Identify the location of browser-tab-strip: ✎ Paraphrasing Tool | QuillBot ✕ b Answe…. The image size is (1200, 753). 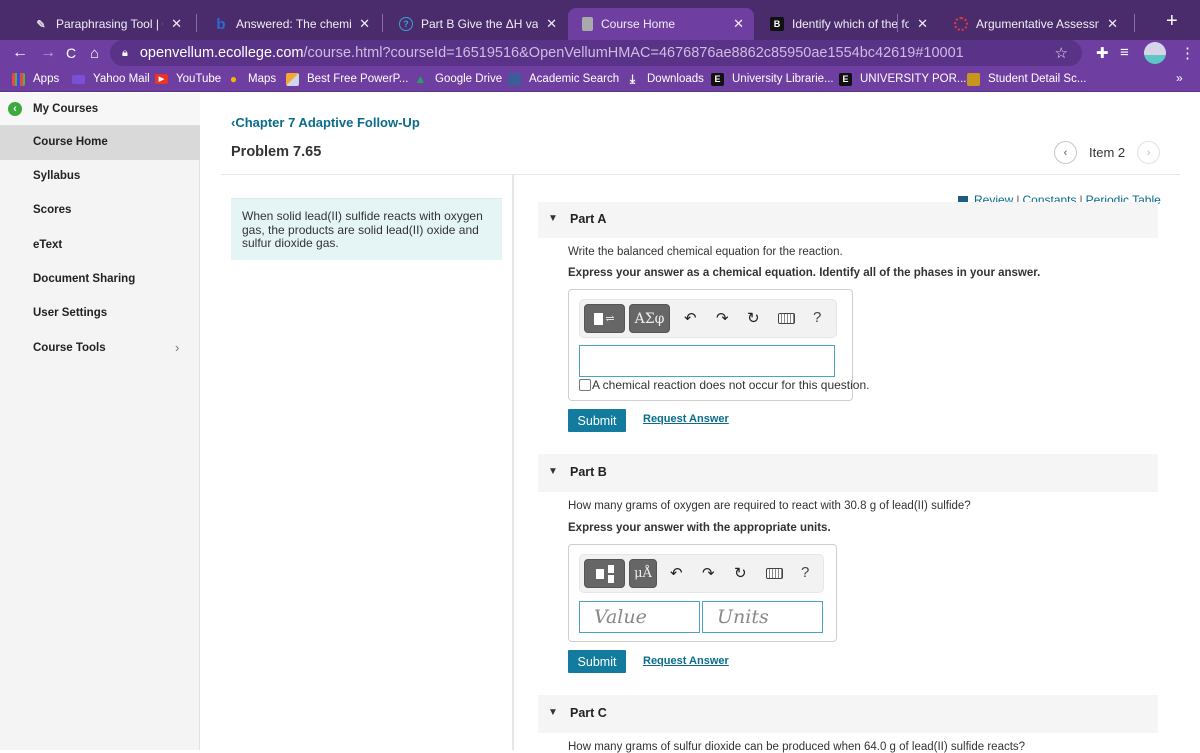
(600, 20).